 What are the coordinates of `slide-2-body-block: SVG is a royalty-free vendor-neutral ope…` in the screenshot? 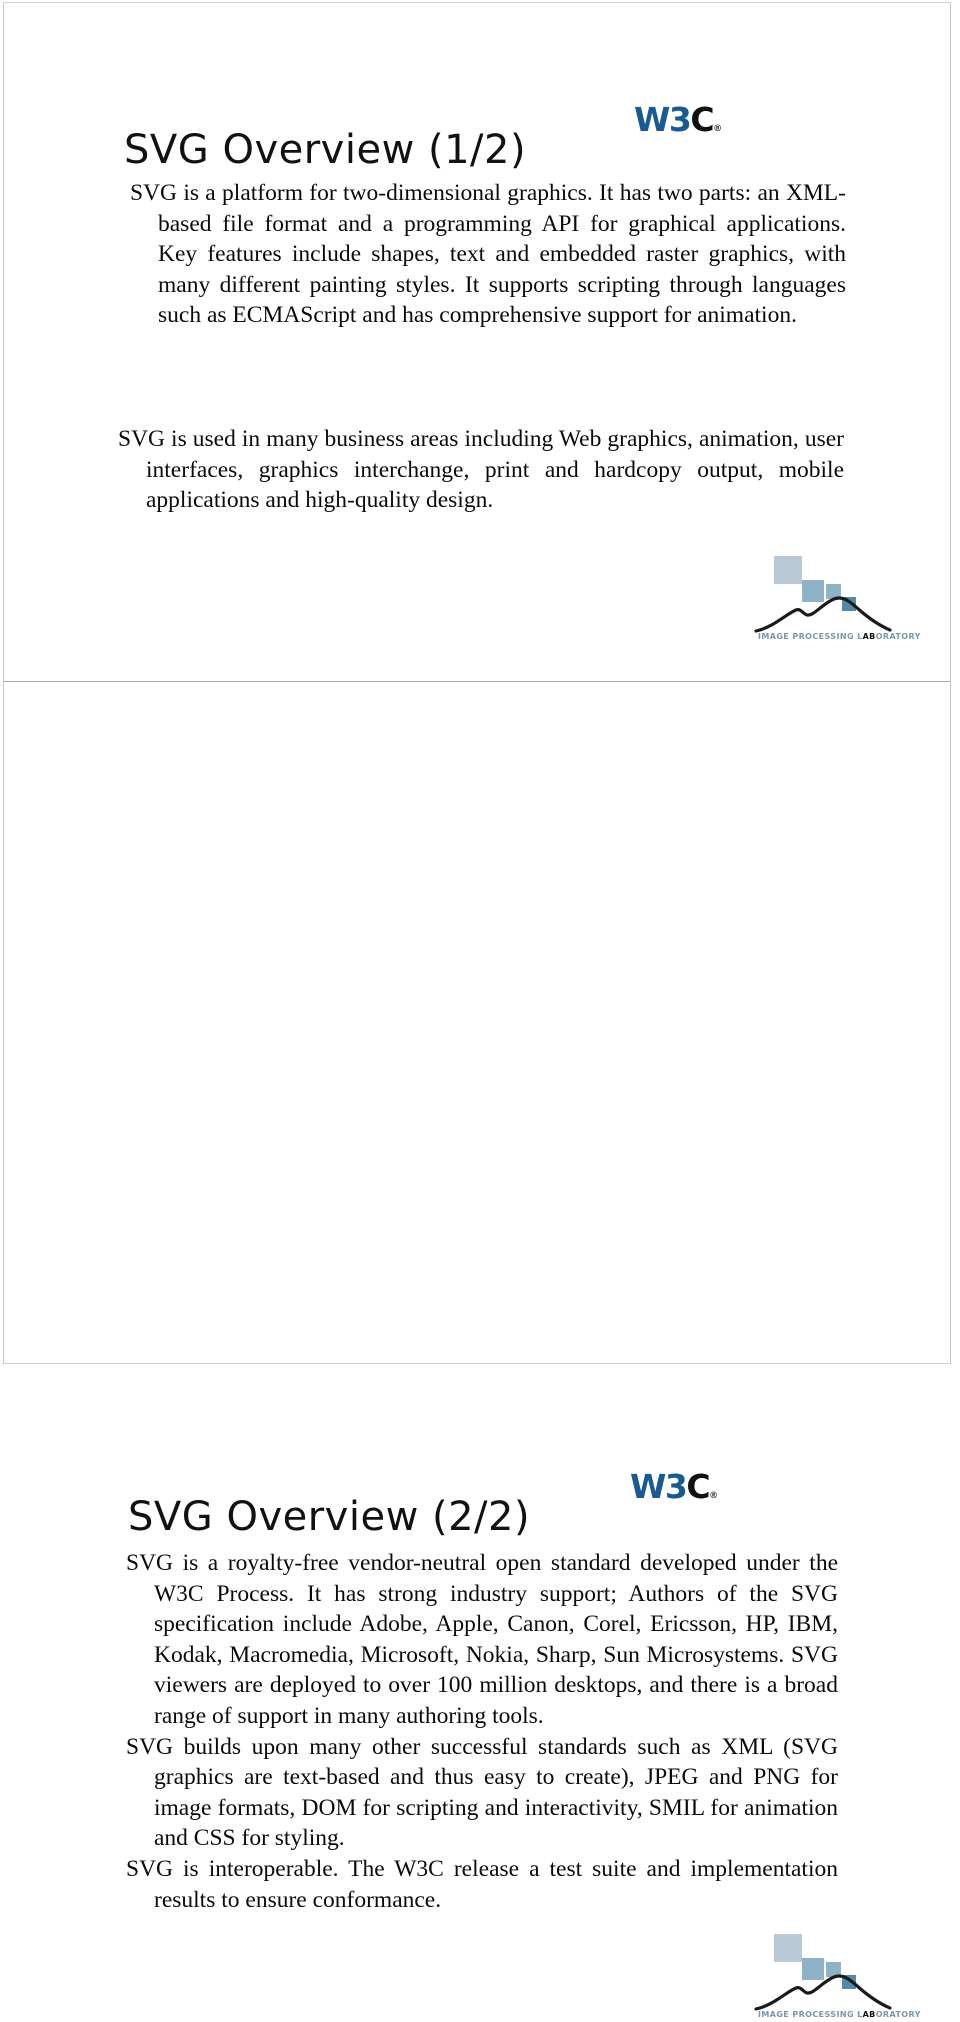 It's located at (482, 1731).